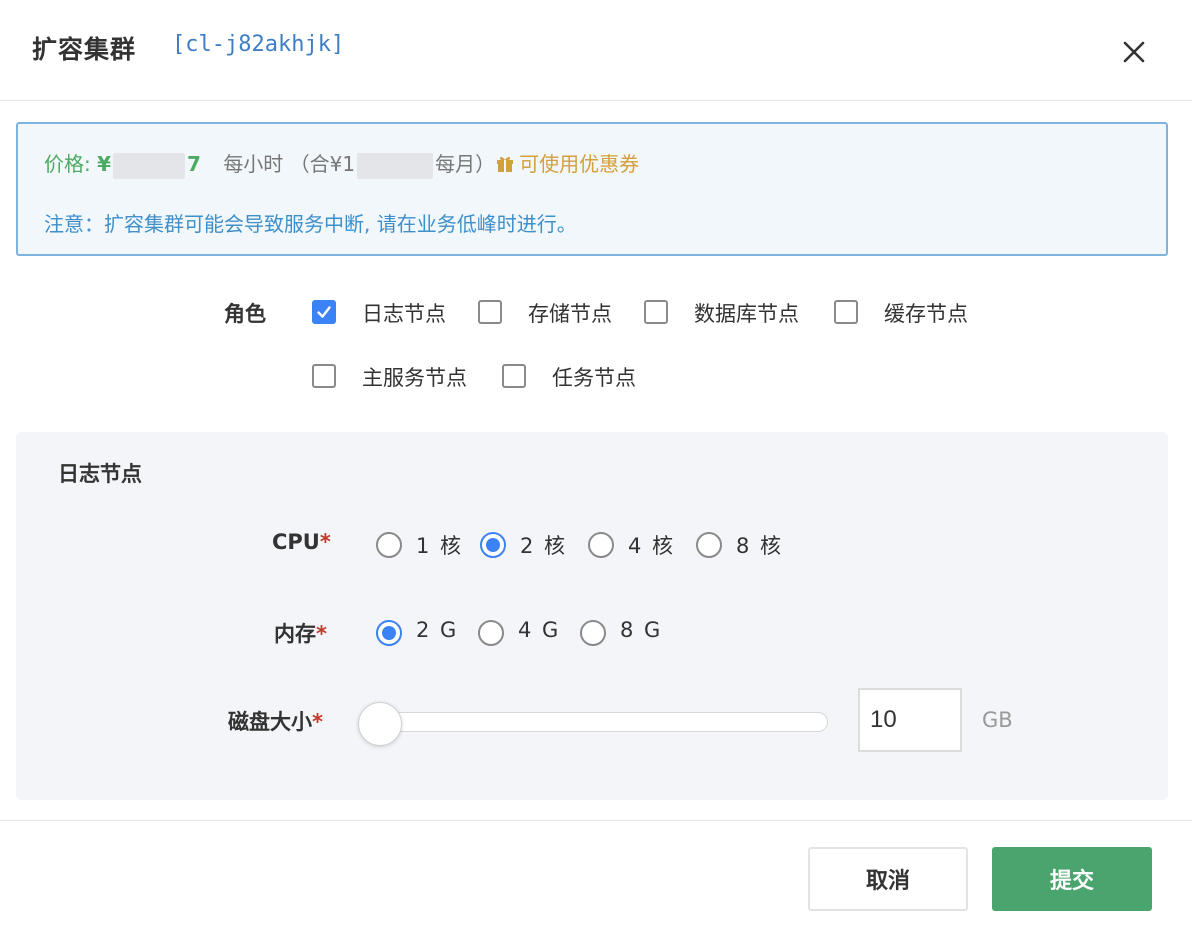 This screenshot has height=928, width=1192. I want to click on close-icon, so click(1134, 52).